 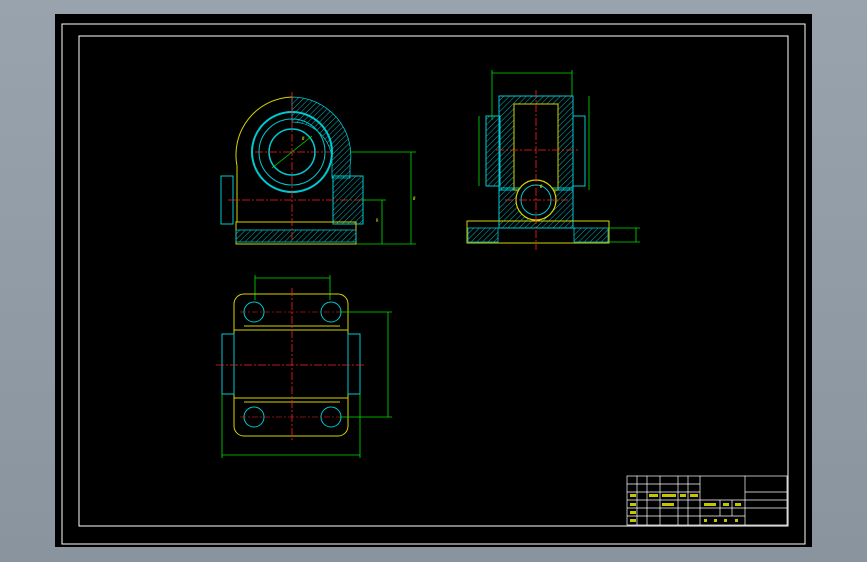 What do you see at coordinates (483, 235) in the screenshot?
I see `side-view-base-left-hatch` at bounding box center [483, 235].